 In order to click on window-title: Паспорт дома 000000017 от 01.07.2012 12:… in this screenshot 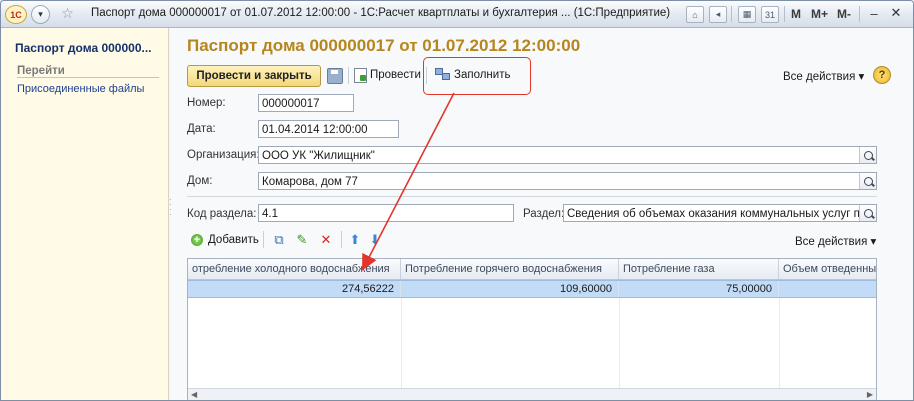, I will do `click(381, 13)`.